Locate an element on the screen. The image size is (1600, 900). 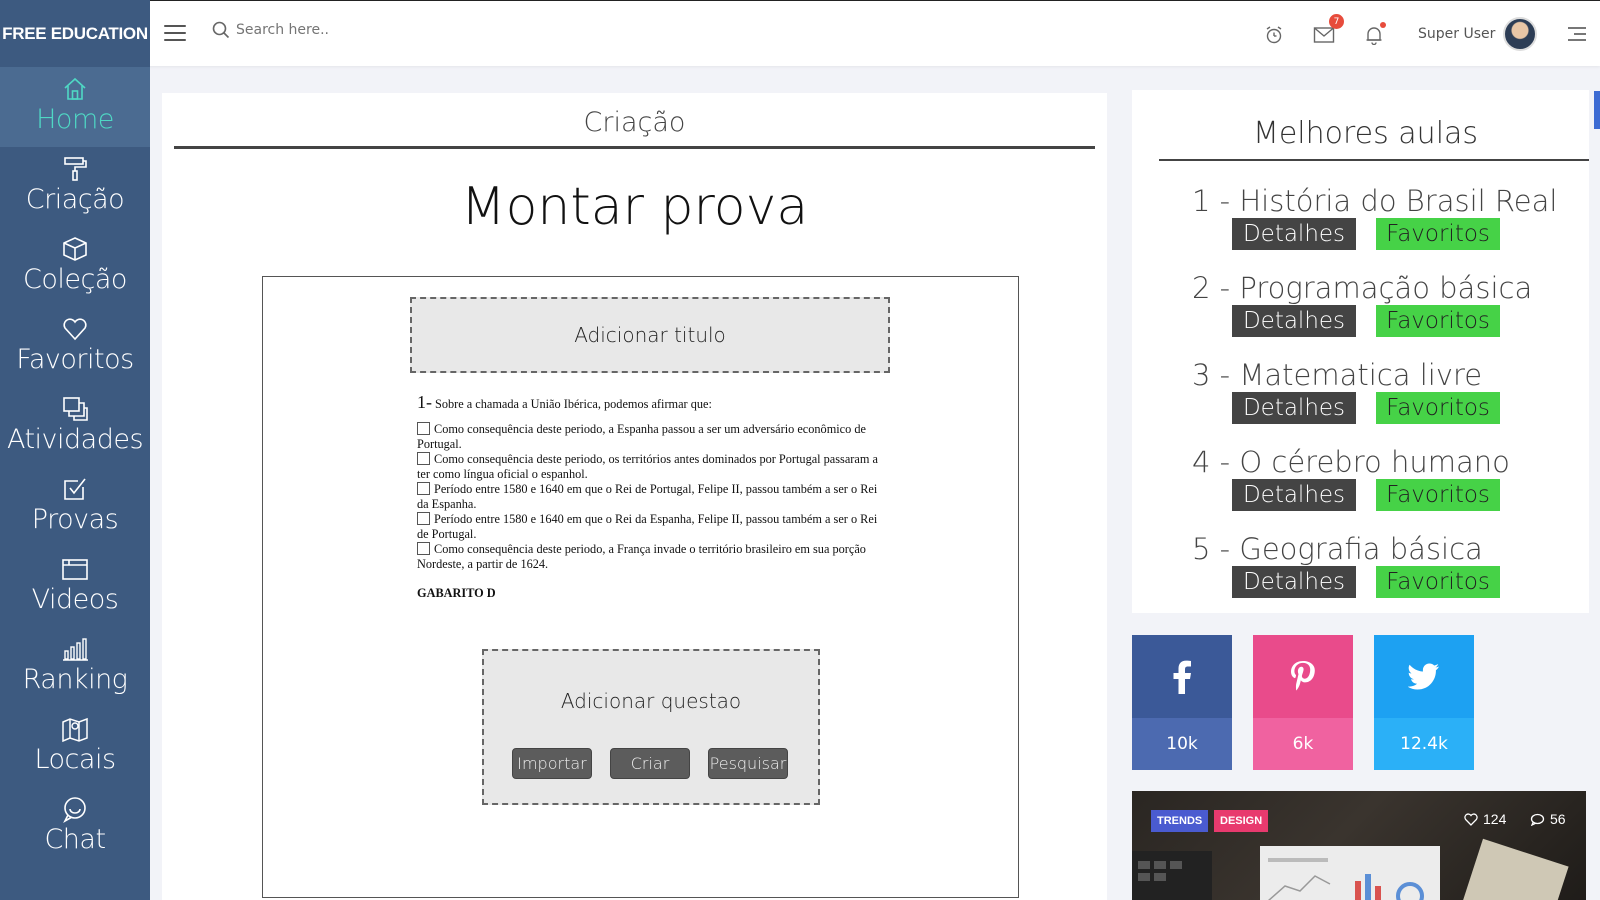
sidebar-item-chat: Chat is located at coordinates (75, 827).